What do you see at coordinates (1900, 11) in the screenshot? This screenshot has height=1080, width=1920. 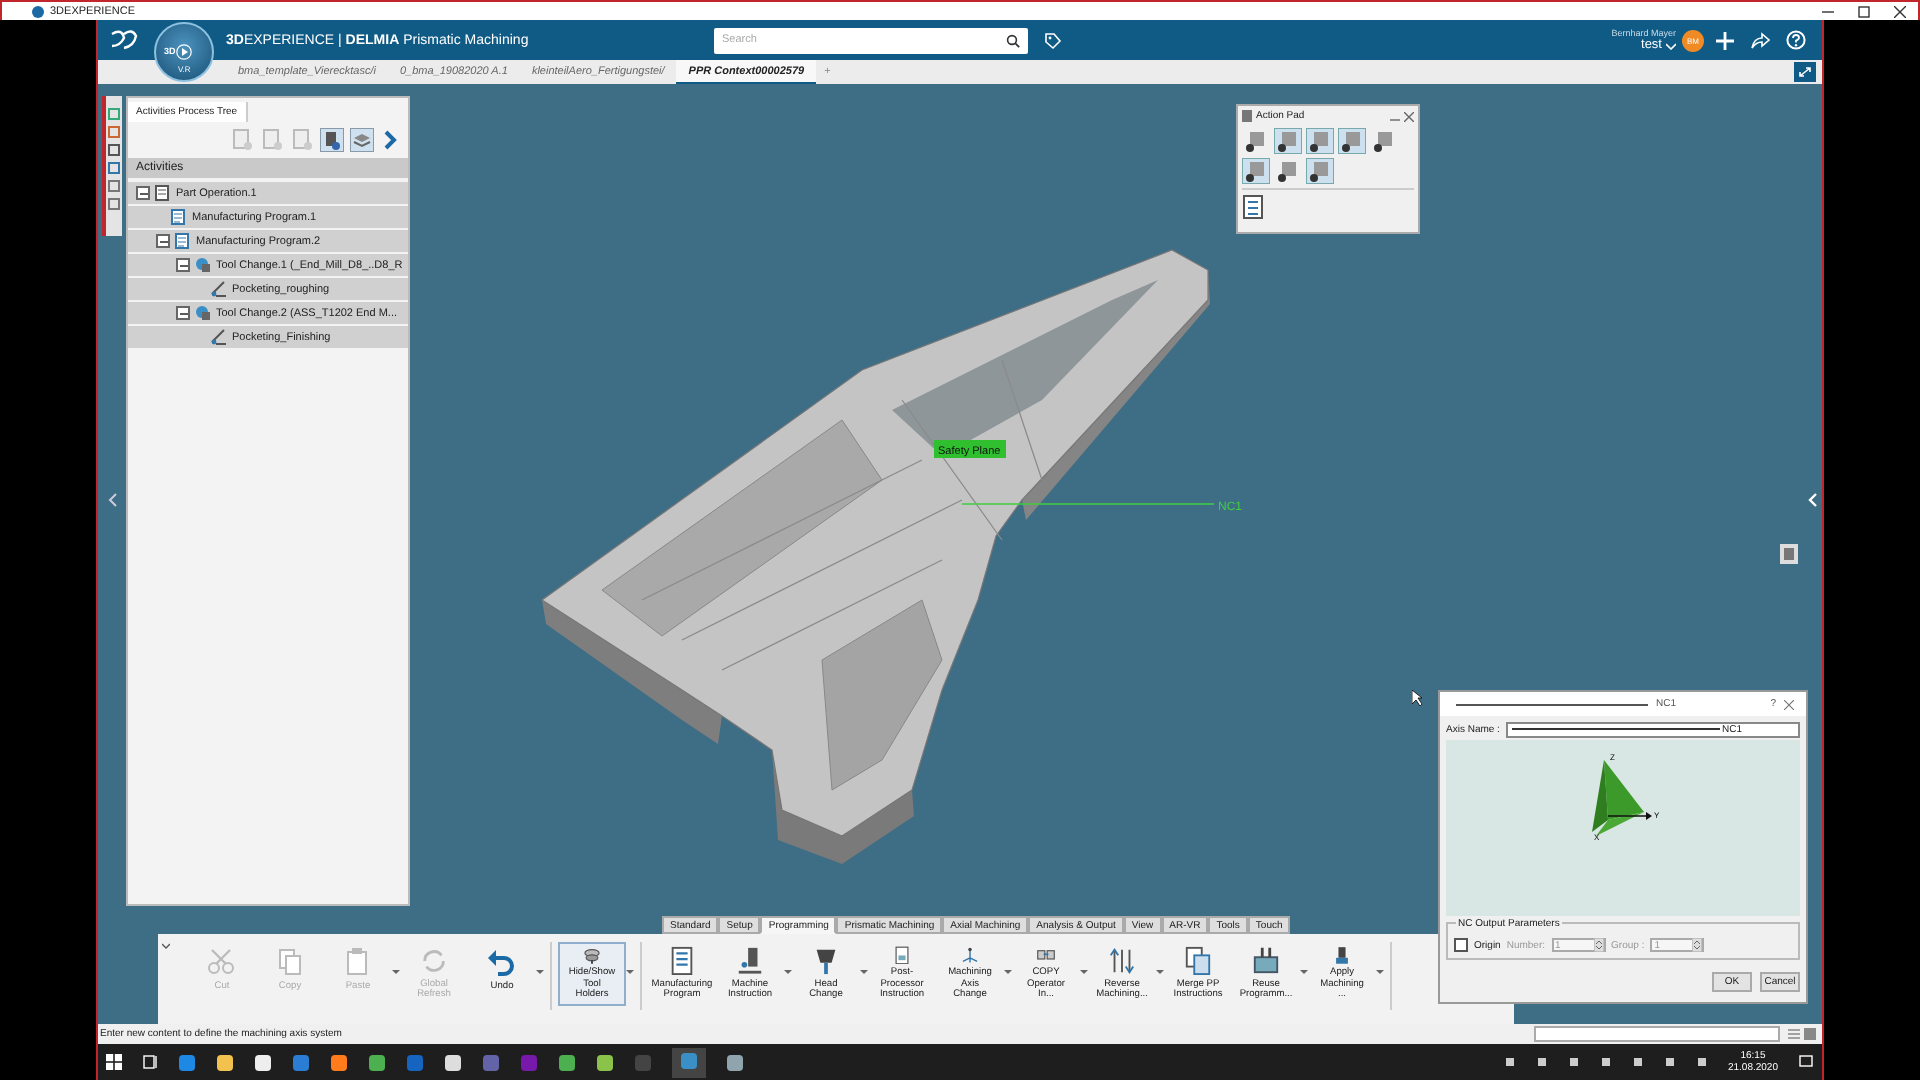 I see `close-icon` at bounding box center [1900, 11].